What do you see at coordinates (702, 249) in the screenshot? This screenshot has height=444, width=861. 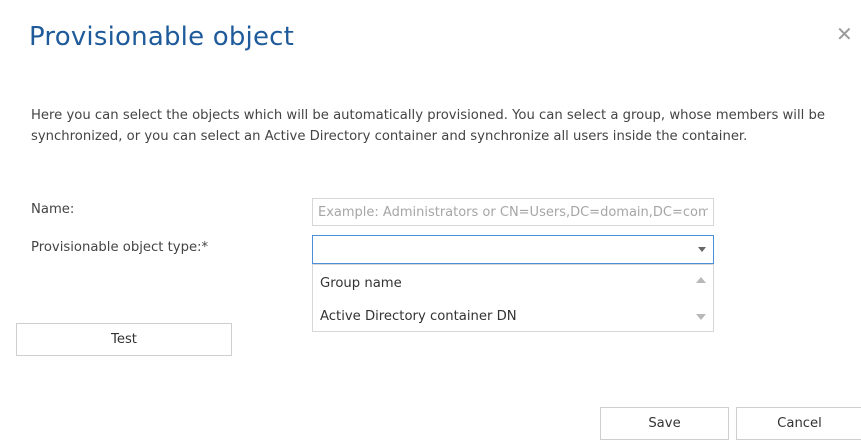 I see `chevron-down-icon` at bounding box center [702, 249].